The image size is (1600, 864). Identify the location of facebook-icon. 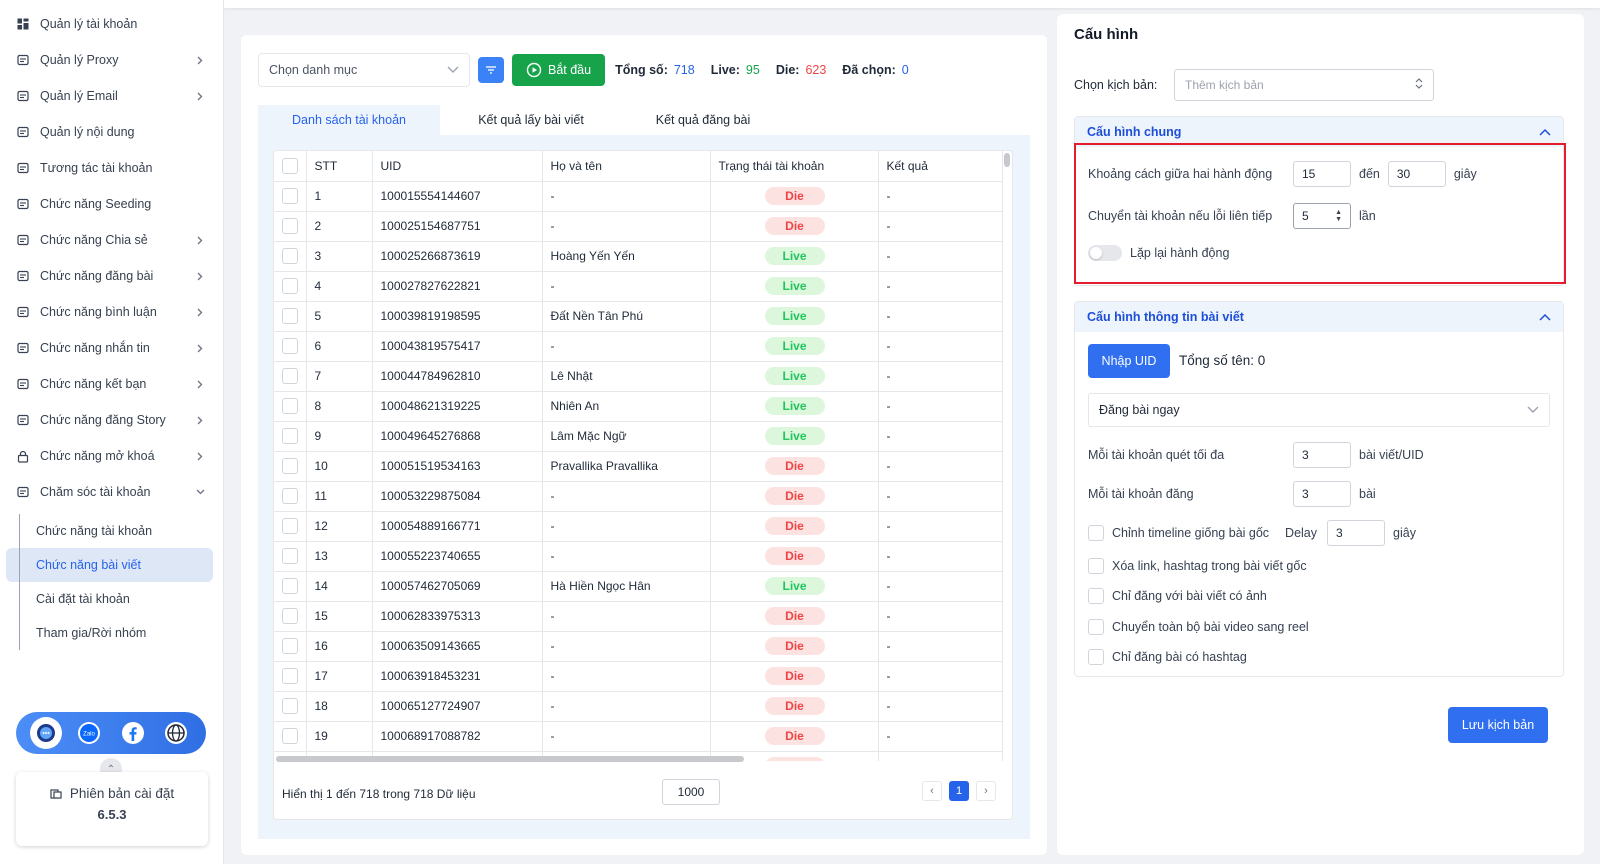
(133, 733).